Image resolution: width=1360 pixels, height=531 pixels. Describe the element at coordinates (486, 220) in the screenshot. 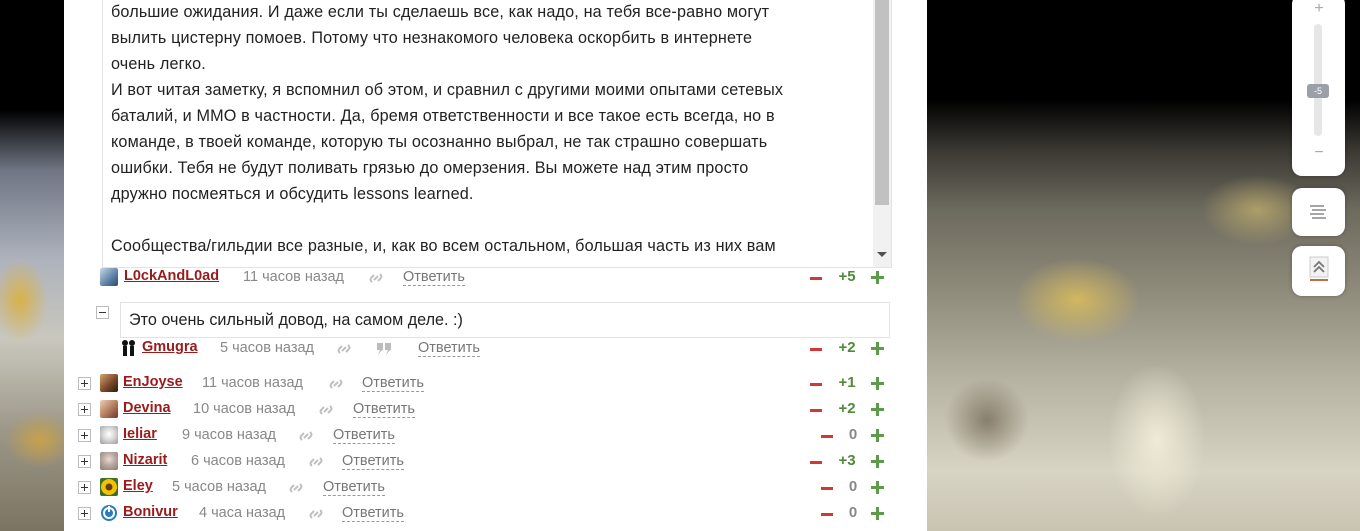

I see `quote-line` at that location.